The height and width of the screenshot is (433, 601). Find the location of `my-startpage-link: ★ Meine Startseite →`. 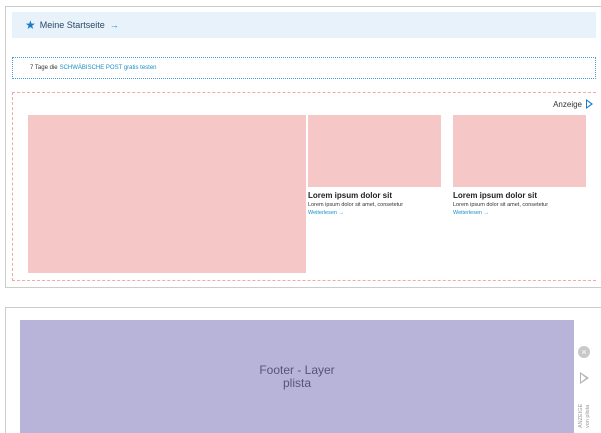

my-startpage-link: ★ Meine Startseite → is located at coordinates (304, 25).